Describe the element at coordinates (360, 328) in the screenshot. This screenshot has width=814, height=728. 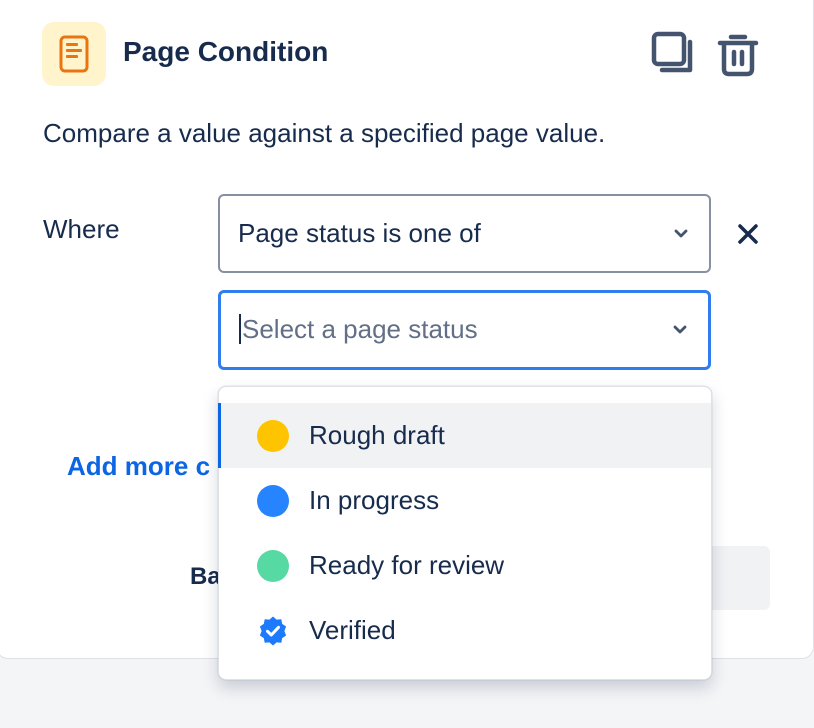
I see `page-status-placeholder: Select a page status` at that location.